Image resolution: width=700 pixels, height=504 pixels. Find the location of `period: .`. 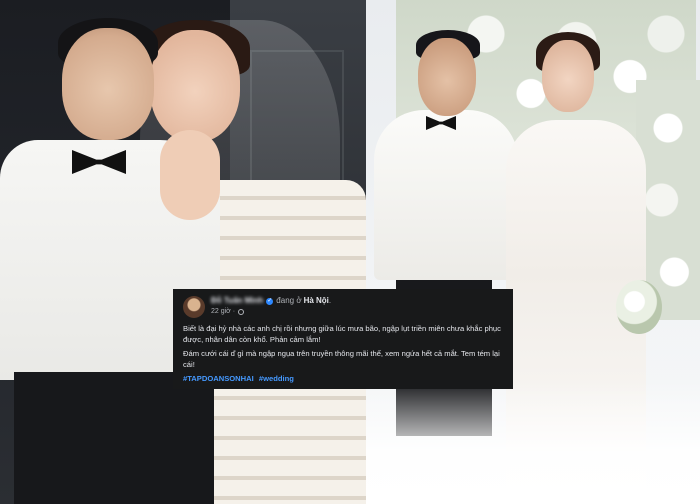

period: . is located at coordinates (330, 300).